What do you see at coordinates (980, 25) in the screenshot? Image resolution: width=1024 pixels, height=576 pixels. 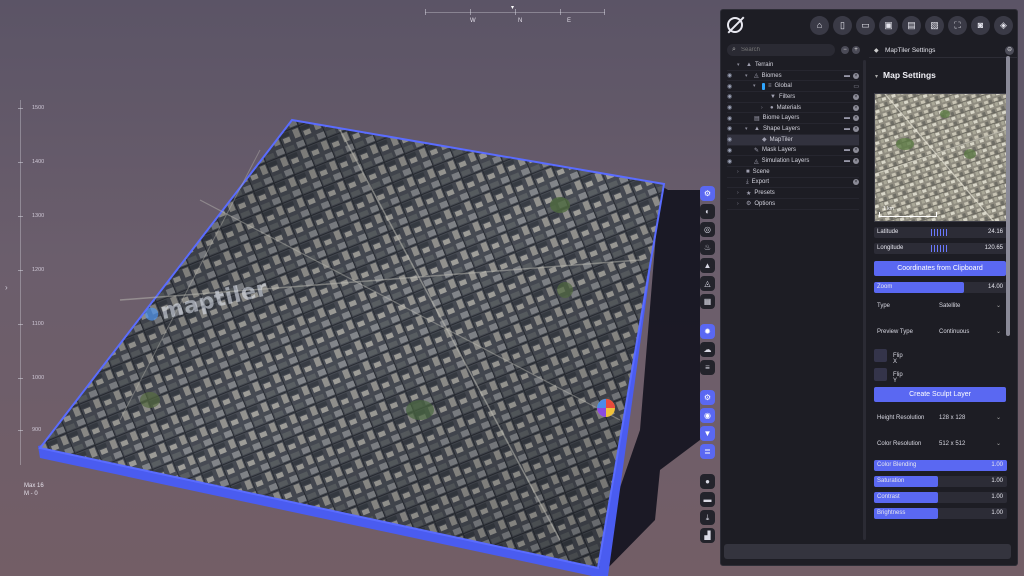 I see `screenshot-button: ◙` at bounding box center [980, 25].